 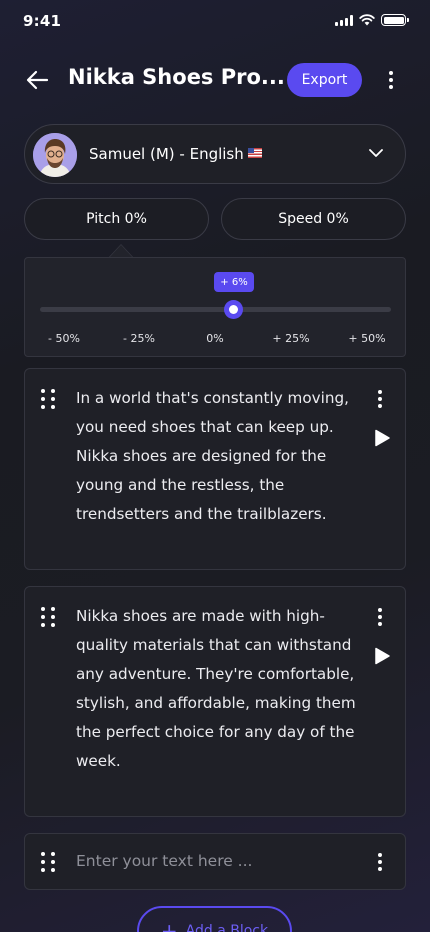 I want to click on voice-selector: Samuel (M) - English, so click(x=215, y=154).